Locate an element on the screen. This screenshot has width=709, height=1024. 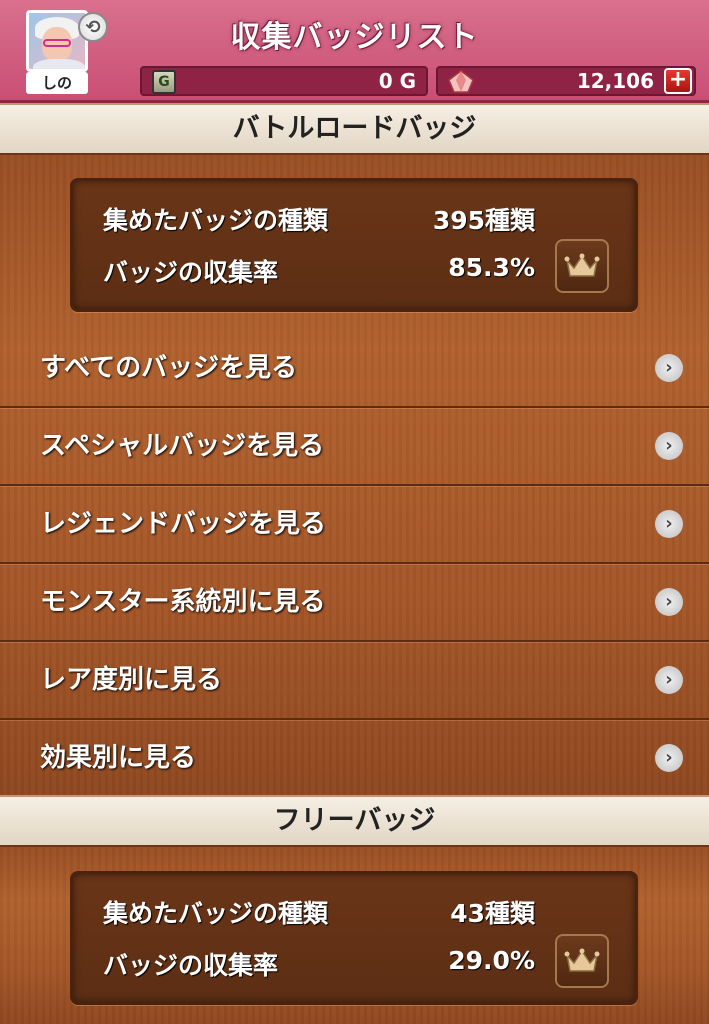
rate-value: 29.0% is located at coordinates (491, 960).